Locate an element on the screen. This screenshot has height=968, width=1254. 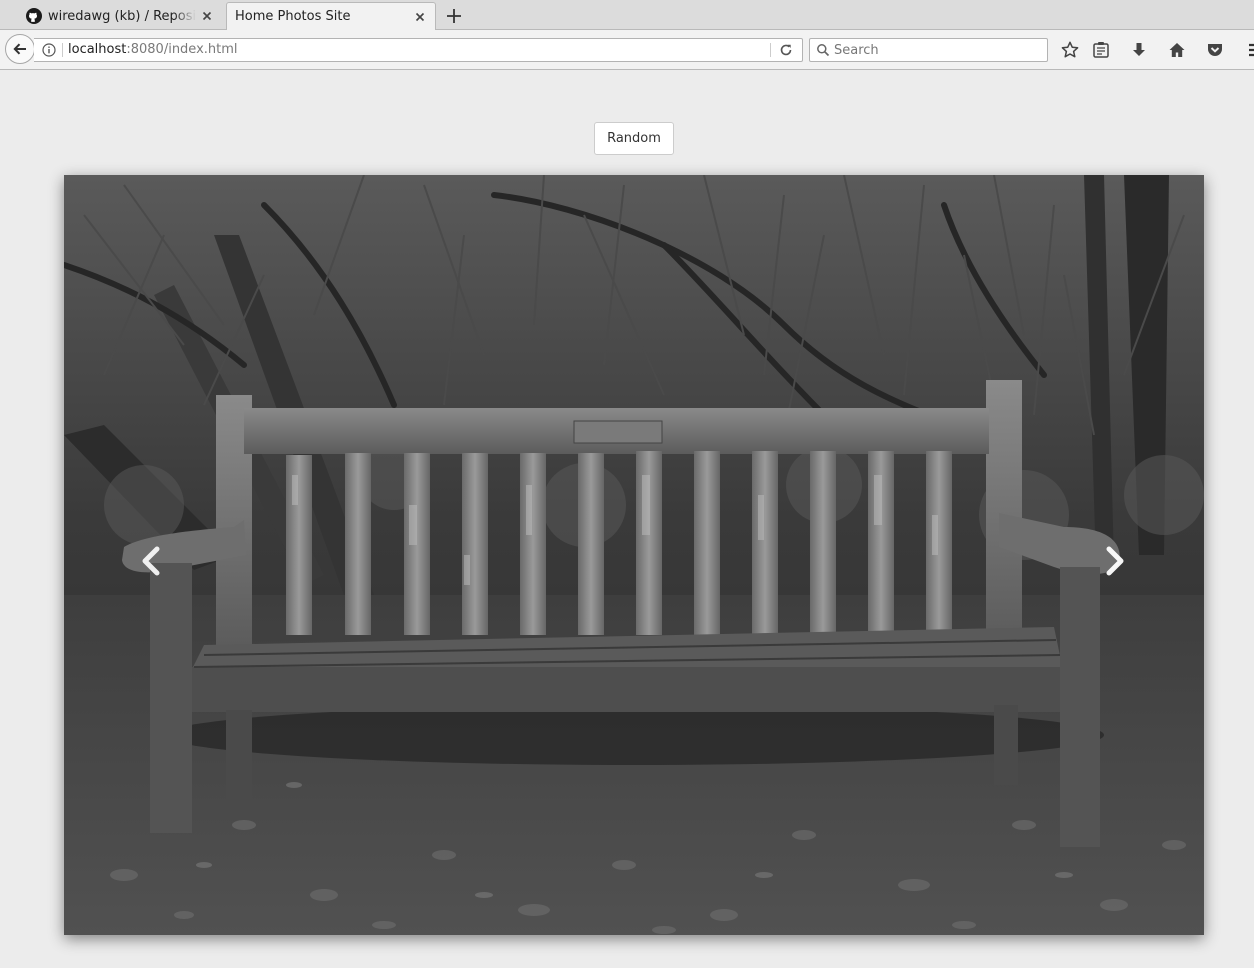
reading-list-icon is located at coordinates (1101, 50).